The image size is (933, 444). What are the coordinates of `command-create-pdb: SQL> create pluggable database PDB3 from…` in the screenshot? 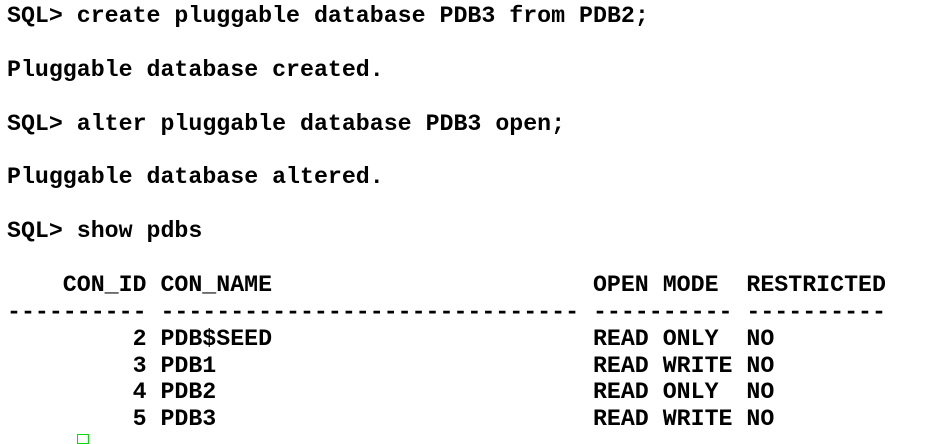 It's located at (328, 16).